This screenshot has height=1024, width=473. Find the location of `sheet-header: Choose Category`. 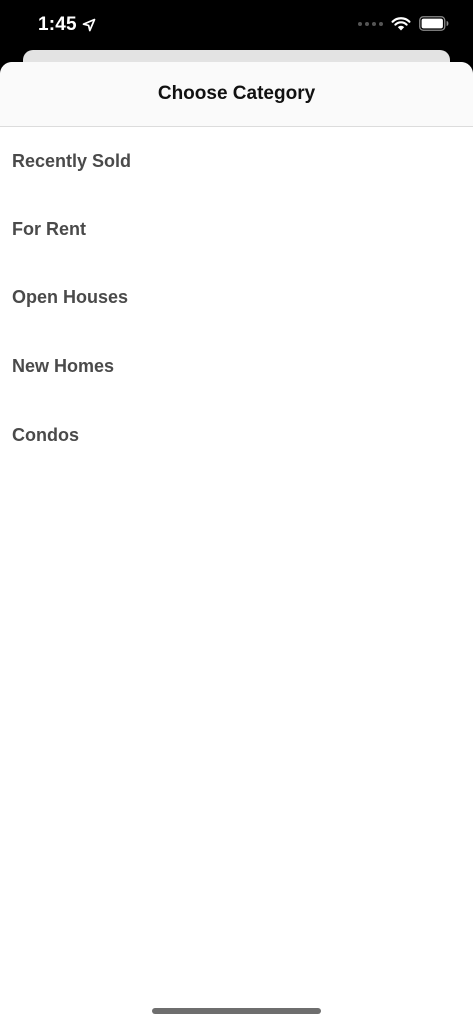

sheet-header: Choose Category is located at coordinates (236, 94).